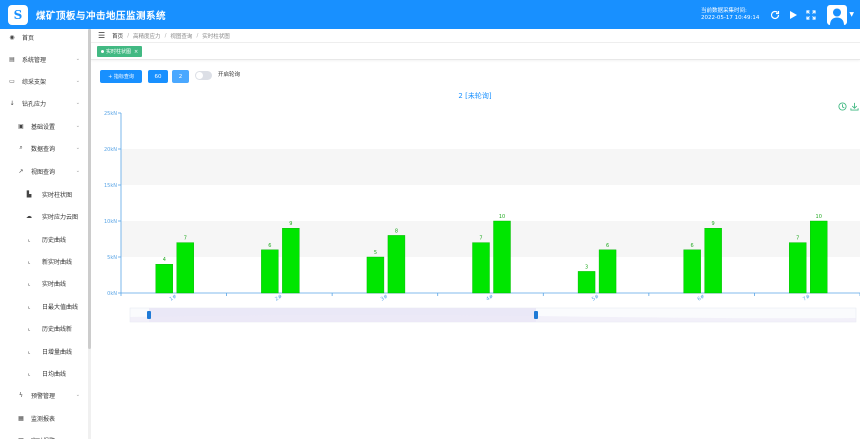  Describe the element at coordinates (837, 14) in the screenshot. I see `user-avatar` at that location.